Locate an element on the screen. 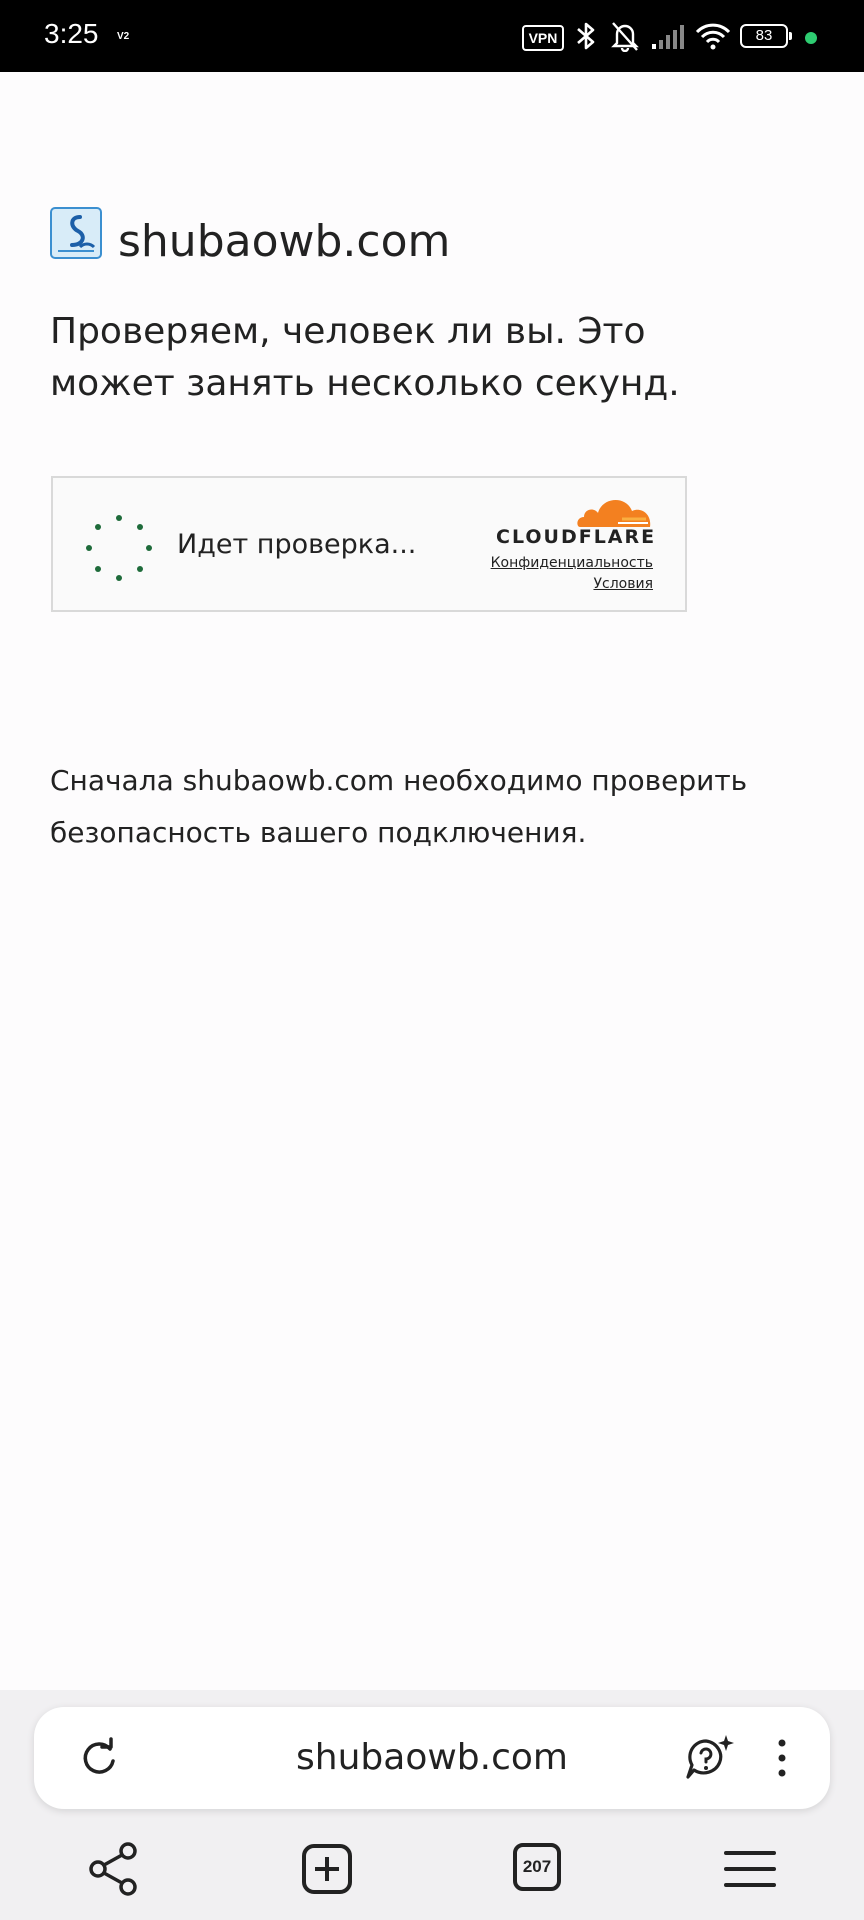  mute-bell-icon is located at coordinates (625, 37).